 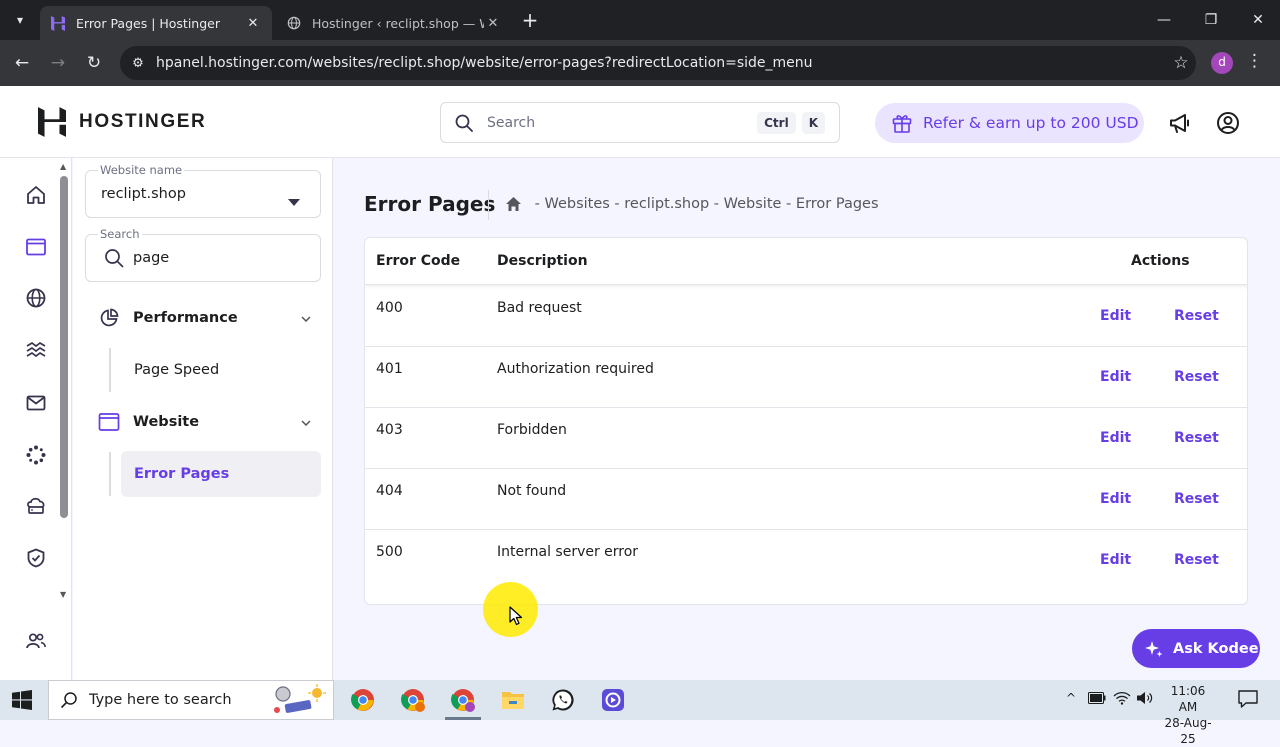 I want to click on tab-search-button: ▾, so click(x=20, y=20).